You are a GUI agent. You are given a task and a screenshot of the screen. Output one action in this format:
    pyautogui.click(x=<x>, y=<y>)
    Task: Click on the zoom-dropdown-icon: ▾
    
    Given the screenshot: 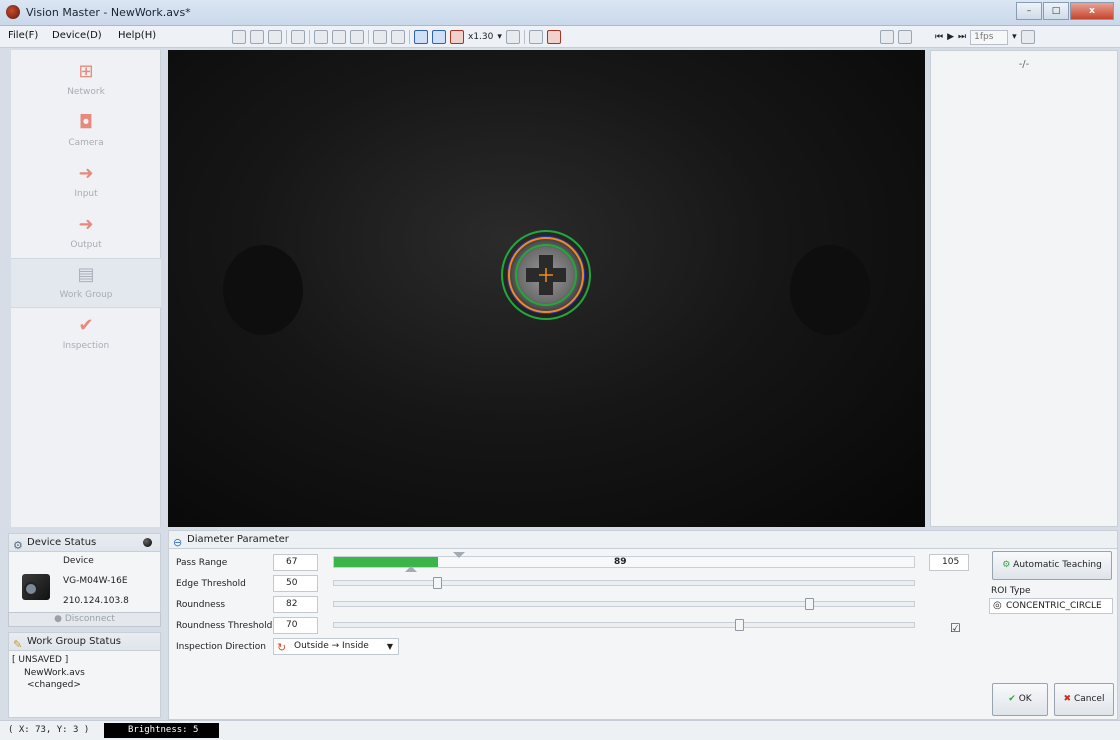 What is the action you would take?
    pyautogui.click(x=499, y=37)
    